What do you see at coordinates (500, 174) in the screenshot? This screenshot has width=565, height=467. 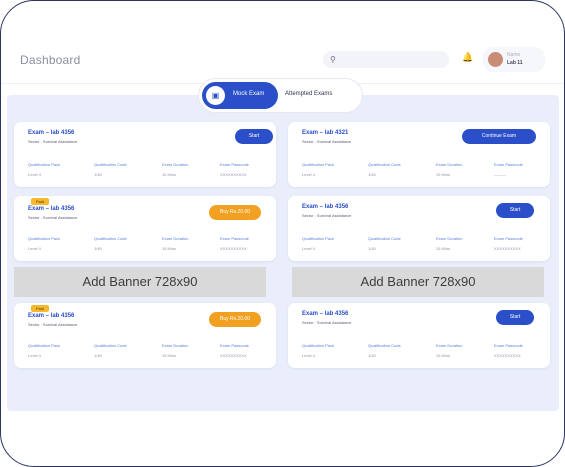 I see `meta-value: ———` at bounding box center [500, 174].